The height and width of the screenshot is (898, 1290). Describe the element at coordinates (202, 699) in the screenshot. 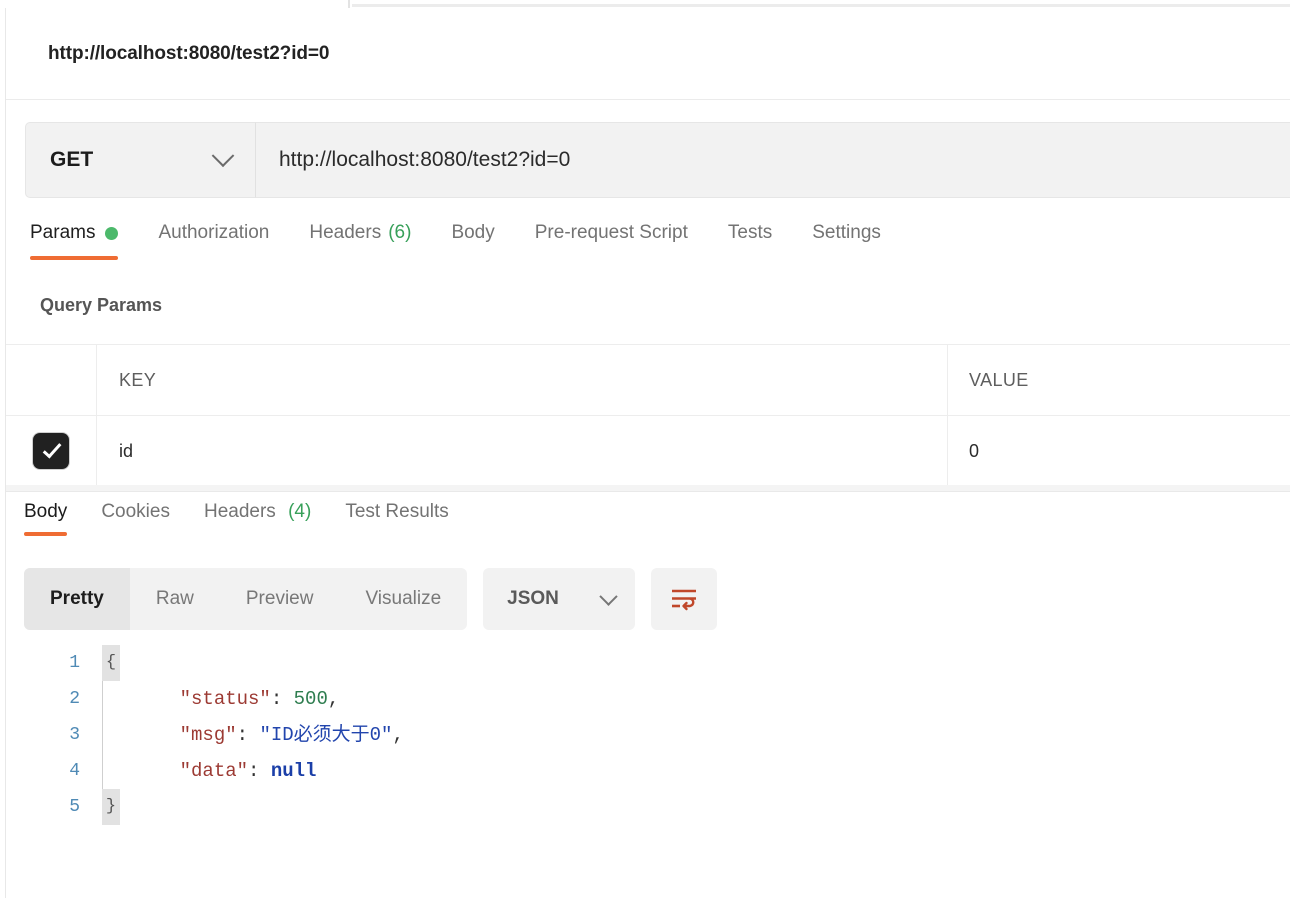

I see `json-key: "status"` at that location.